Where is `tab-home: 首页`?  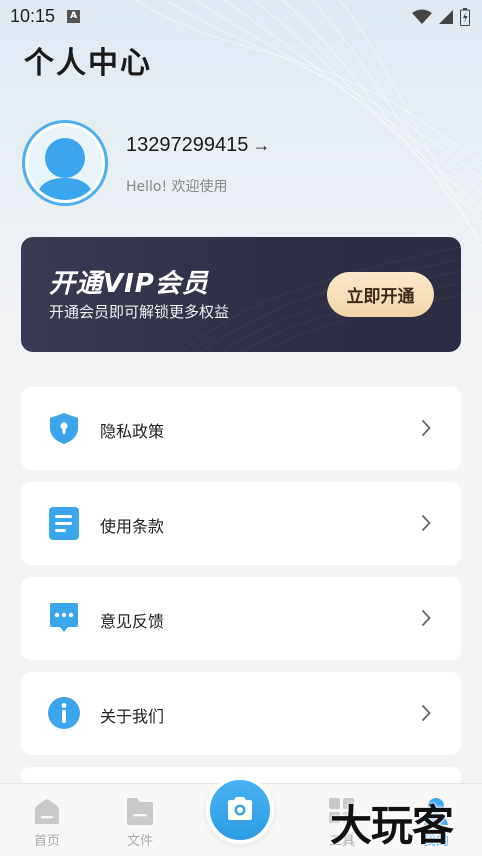
tab-home: 首页 is located at coordinates (47, 822).